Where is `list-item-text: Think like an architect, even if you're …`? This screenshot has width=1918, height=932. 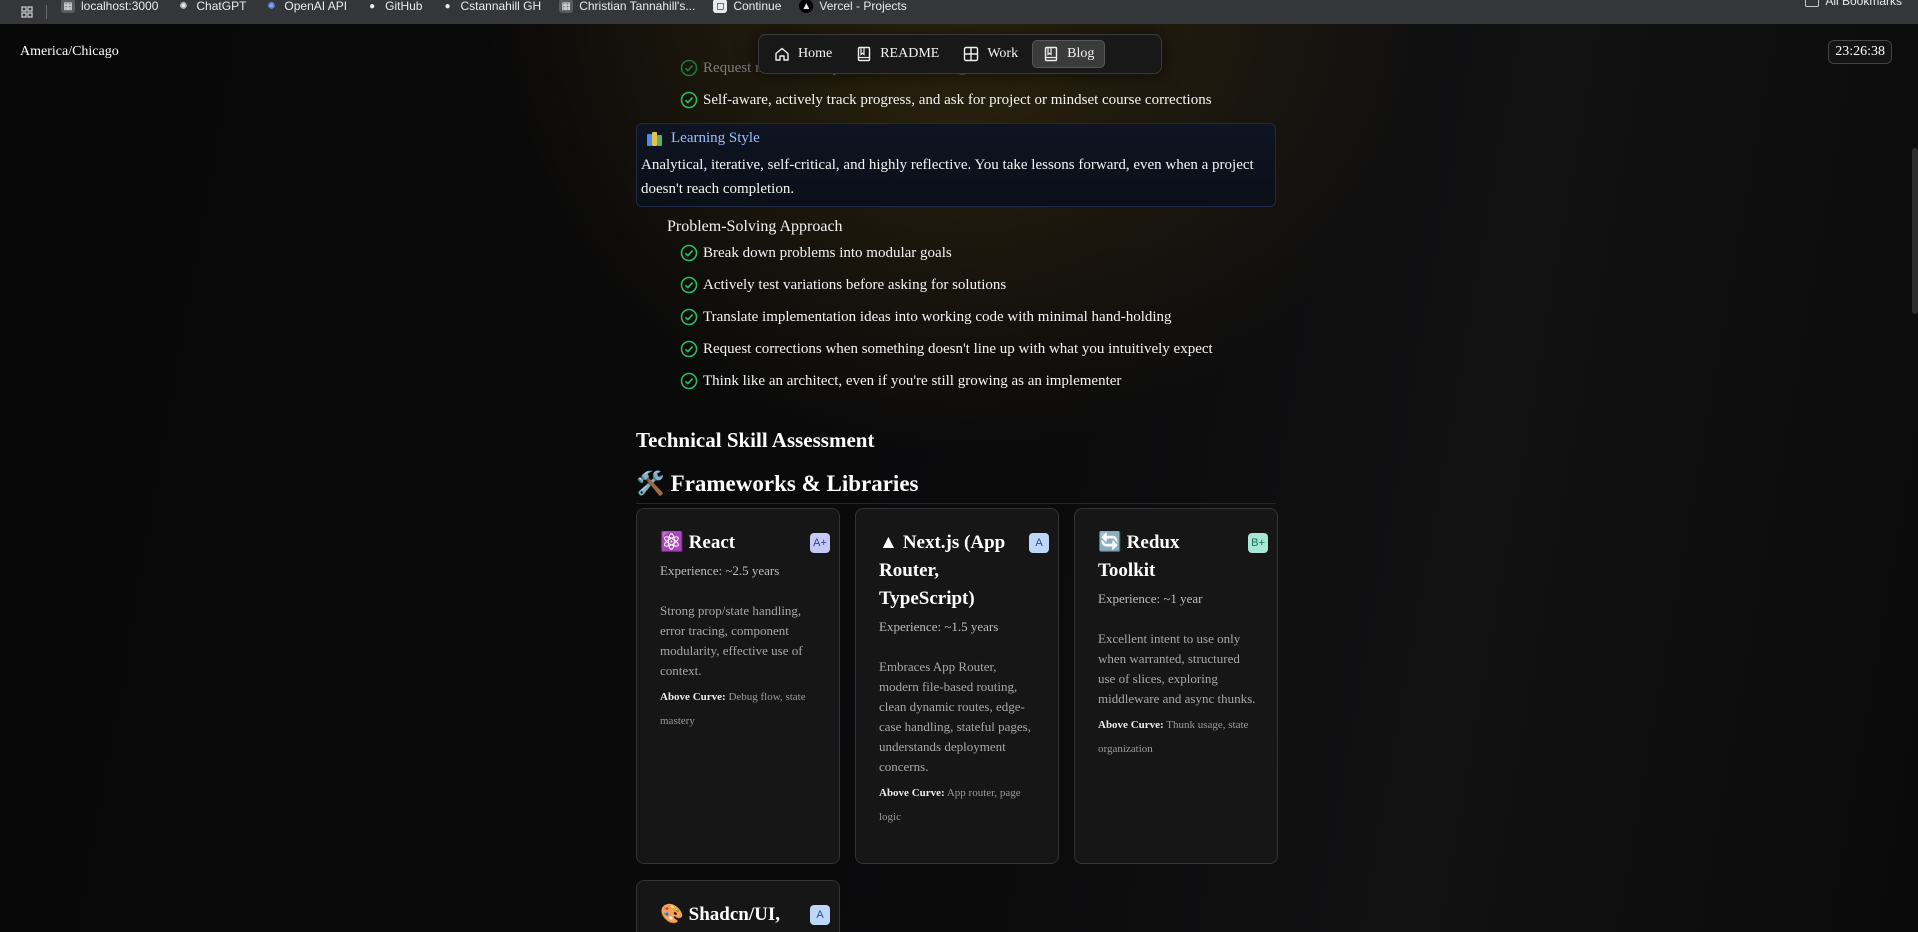 list-item-text: Think like an architect, even if you're … is located at coordinates (912, 380).